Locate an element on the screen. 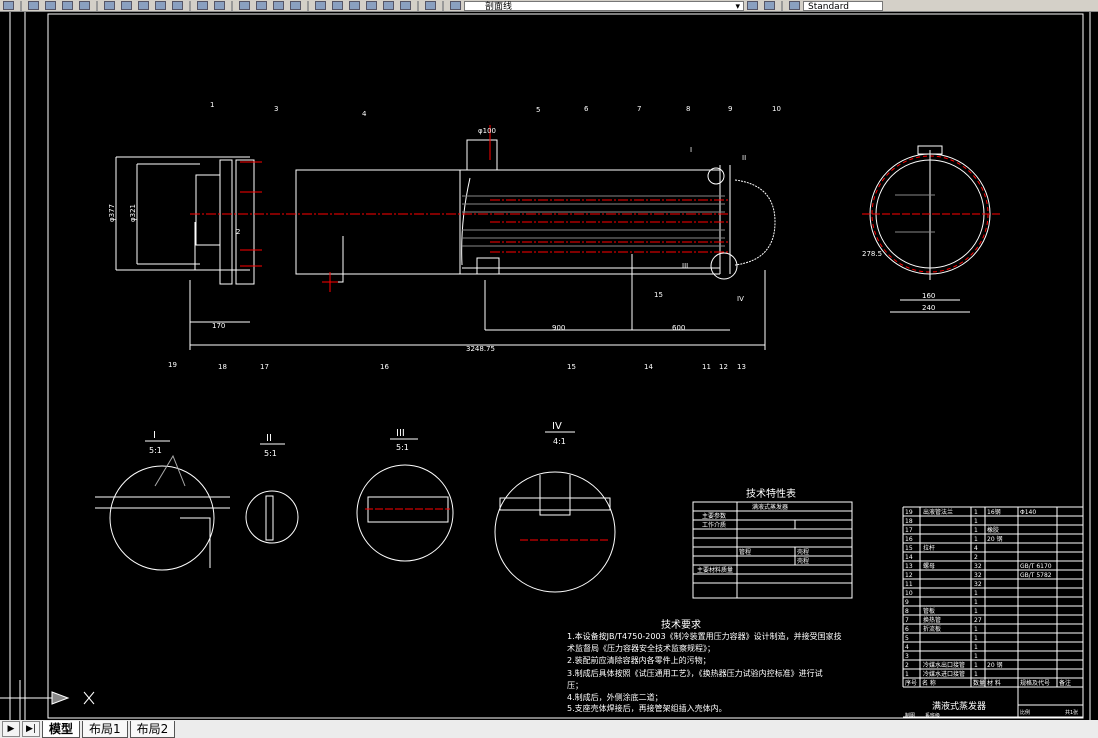  block-editor-icon is located at coordinates (177, 5).